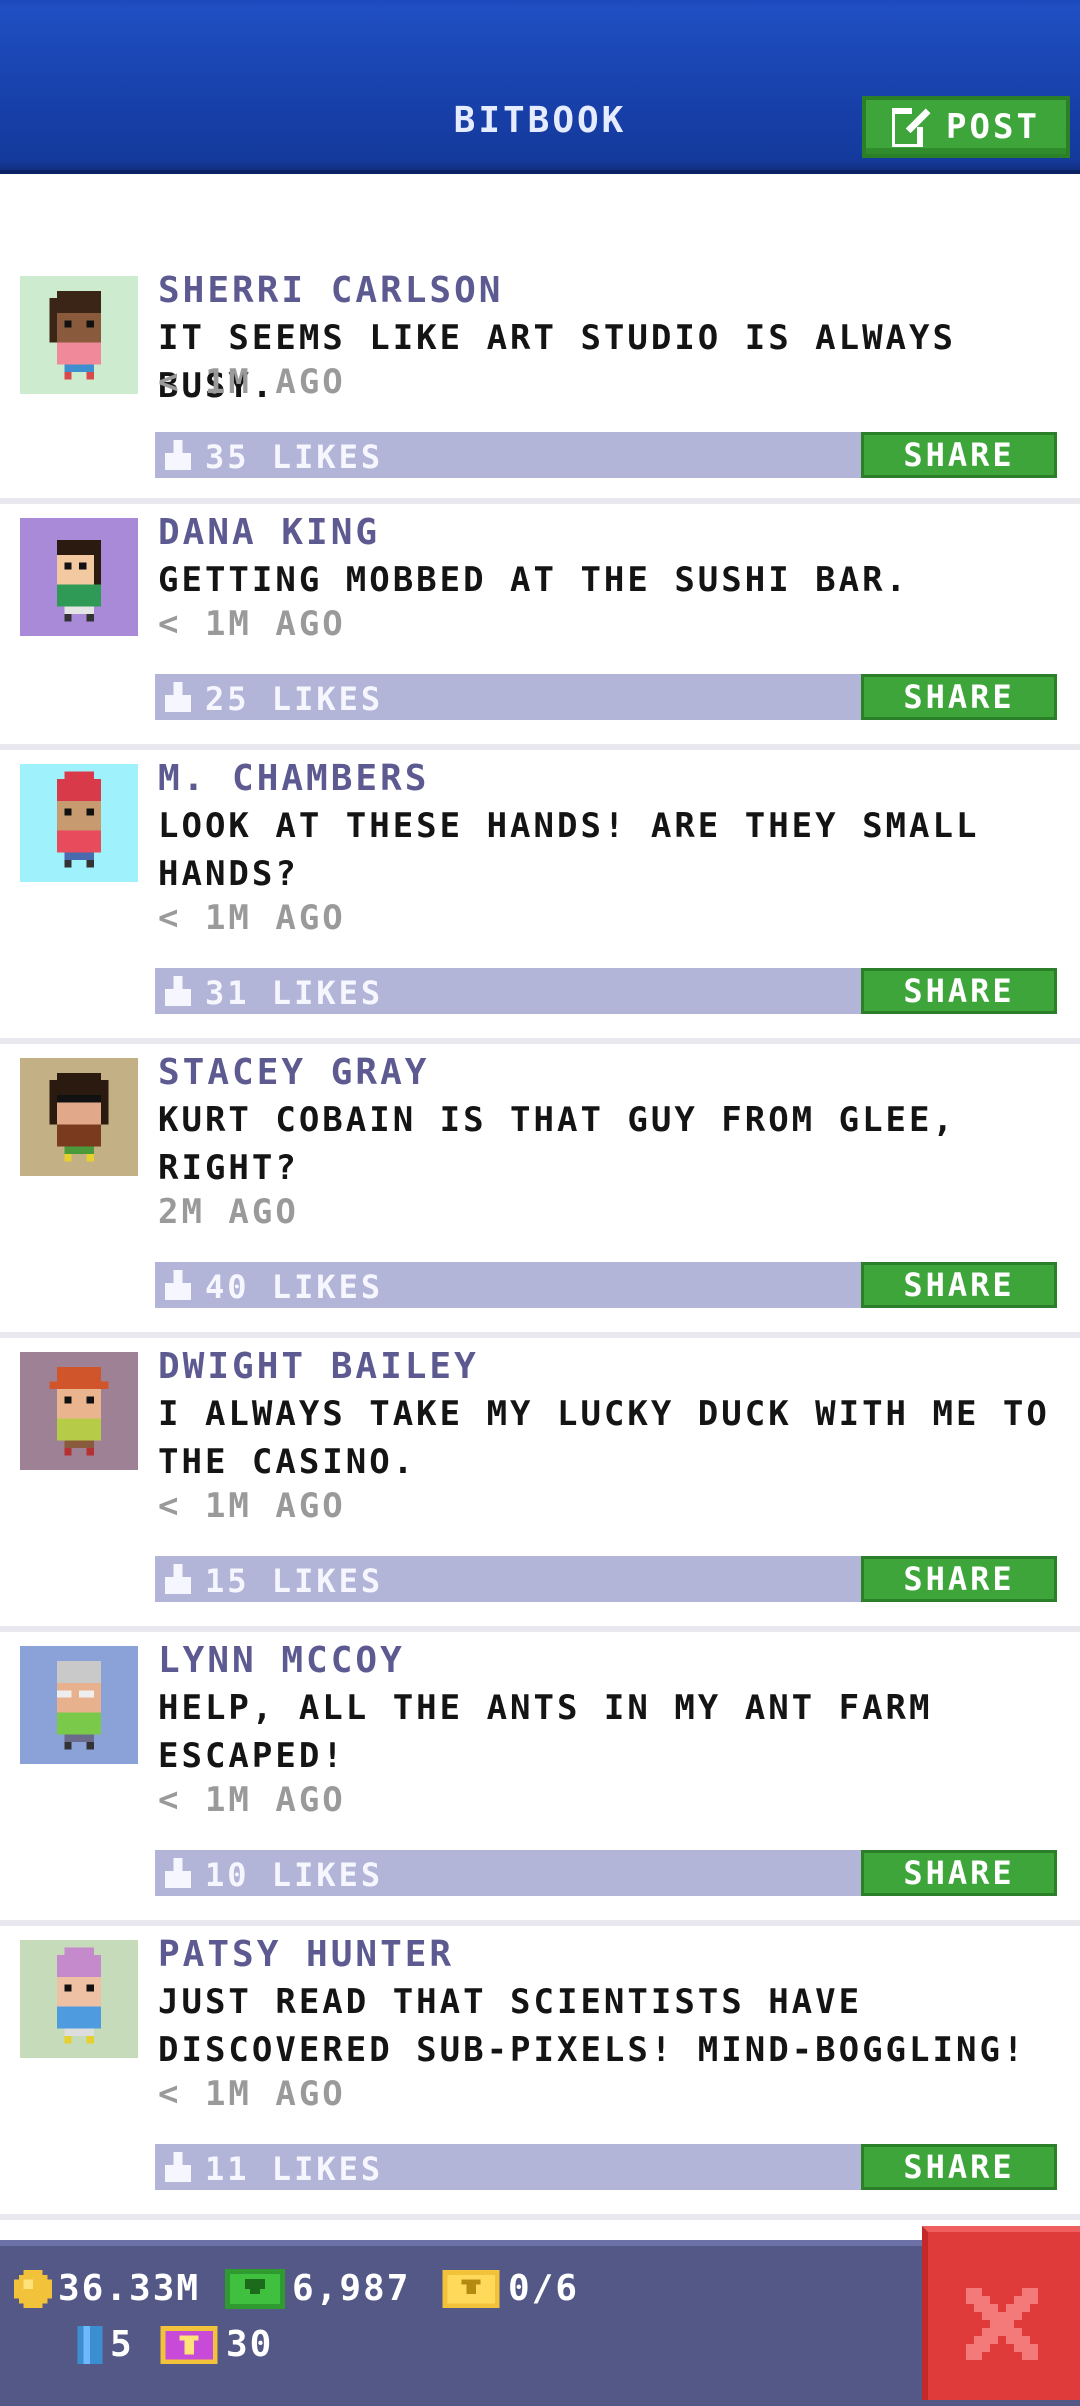 Image resolution: width=1080 pixels, height=2406 pixels. Describe the element at coordinates (294, 1287) in the screenshot. I see `likes-count: 40 LIKES` at that location.